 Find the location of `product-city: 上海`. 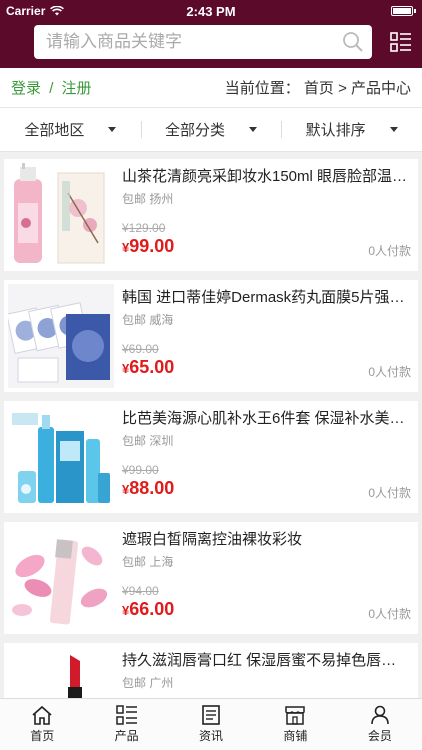

product-city: 上海 is located at coordinates (161, 562).